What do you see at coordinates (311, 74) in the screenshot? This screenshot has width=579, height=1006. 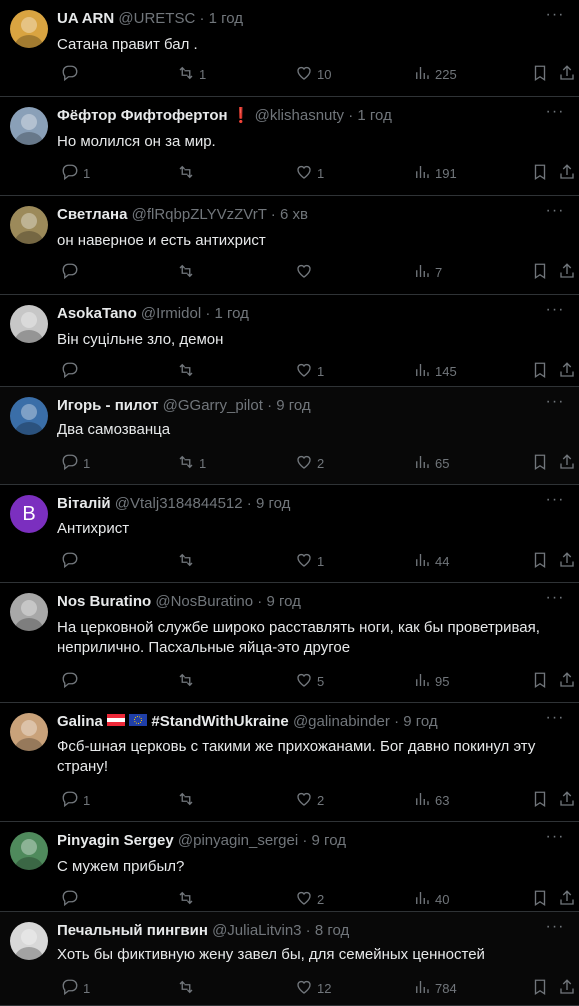 I see `like-button: 10` at bounding box center [311, 74].